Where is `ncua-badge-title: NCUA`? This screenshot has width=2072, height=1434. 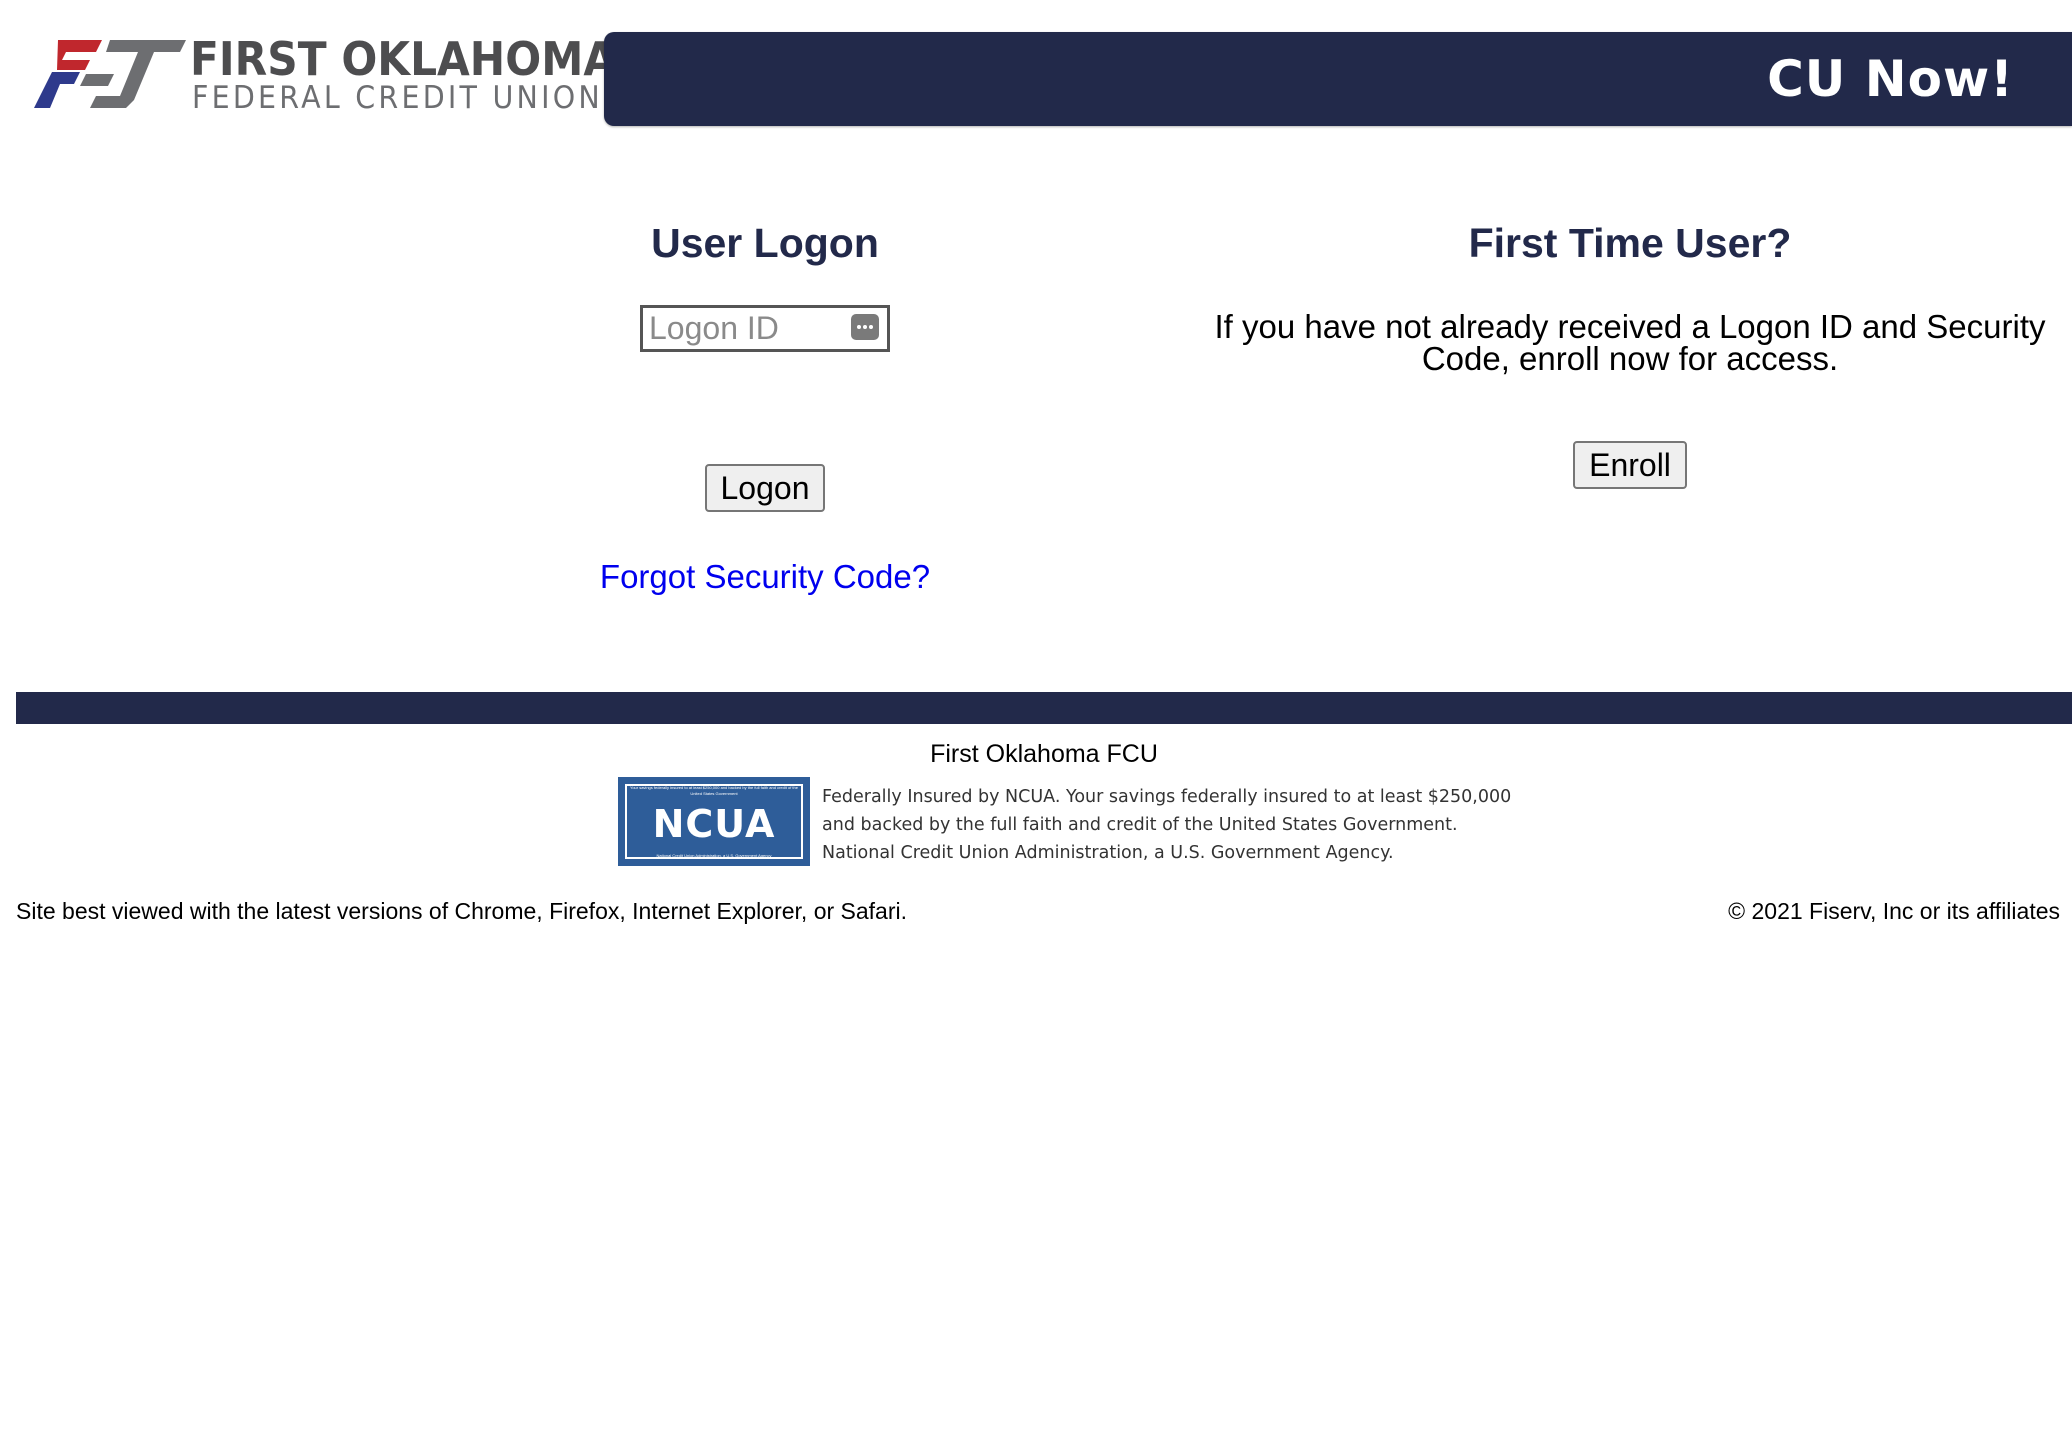 ncua-badge-title: NCUA is located at coordinates (714, 824).